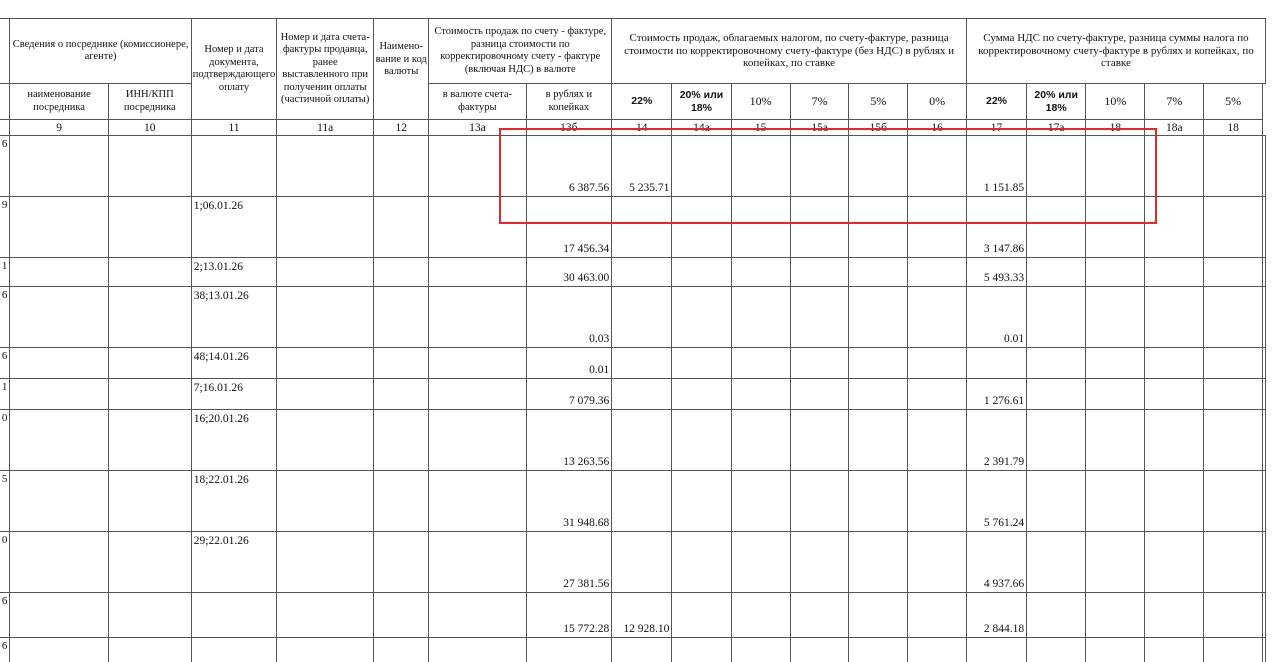 The image size is (1280, 662). What do you see at coordinates (633, 440) in the screenshot?
I see `table-row: 0 16;20.01.26 13 263.56 2 391.79` at bounding box center [633, 440].